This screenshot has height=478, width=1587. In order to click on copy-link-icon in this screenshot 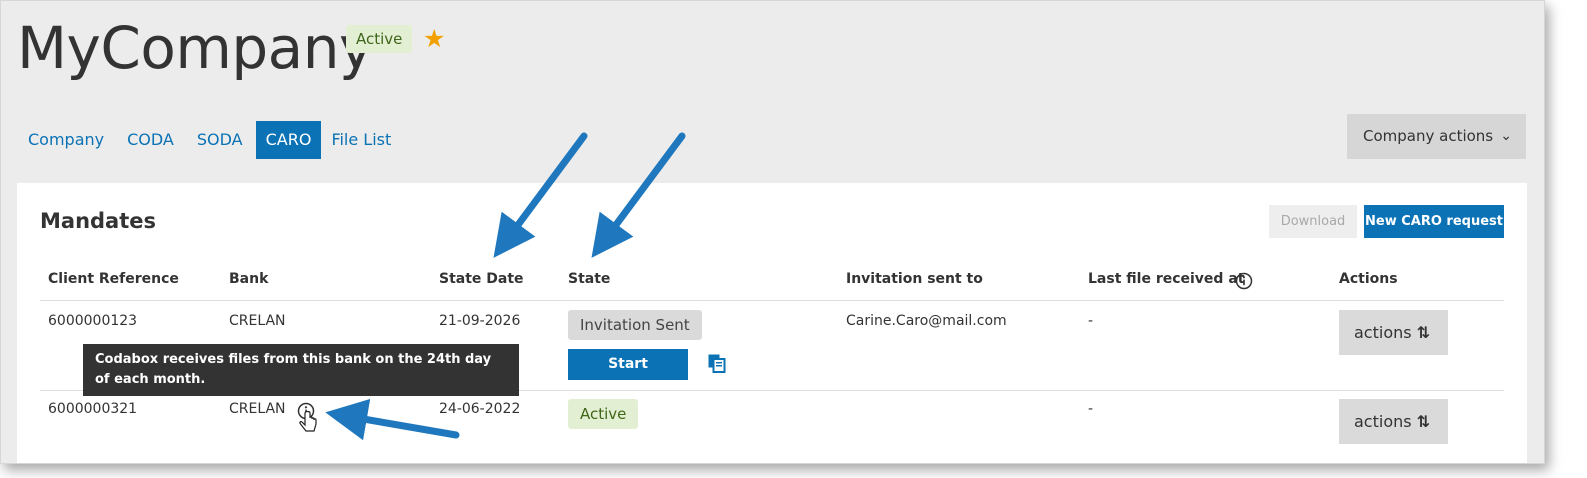, I will do `click(717, 363)`.